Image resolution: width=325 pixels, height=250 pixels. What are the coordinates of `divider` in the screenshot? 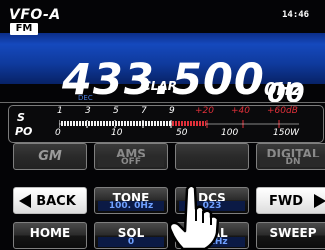 It's located at (162, 102).